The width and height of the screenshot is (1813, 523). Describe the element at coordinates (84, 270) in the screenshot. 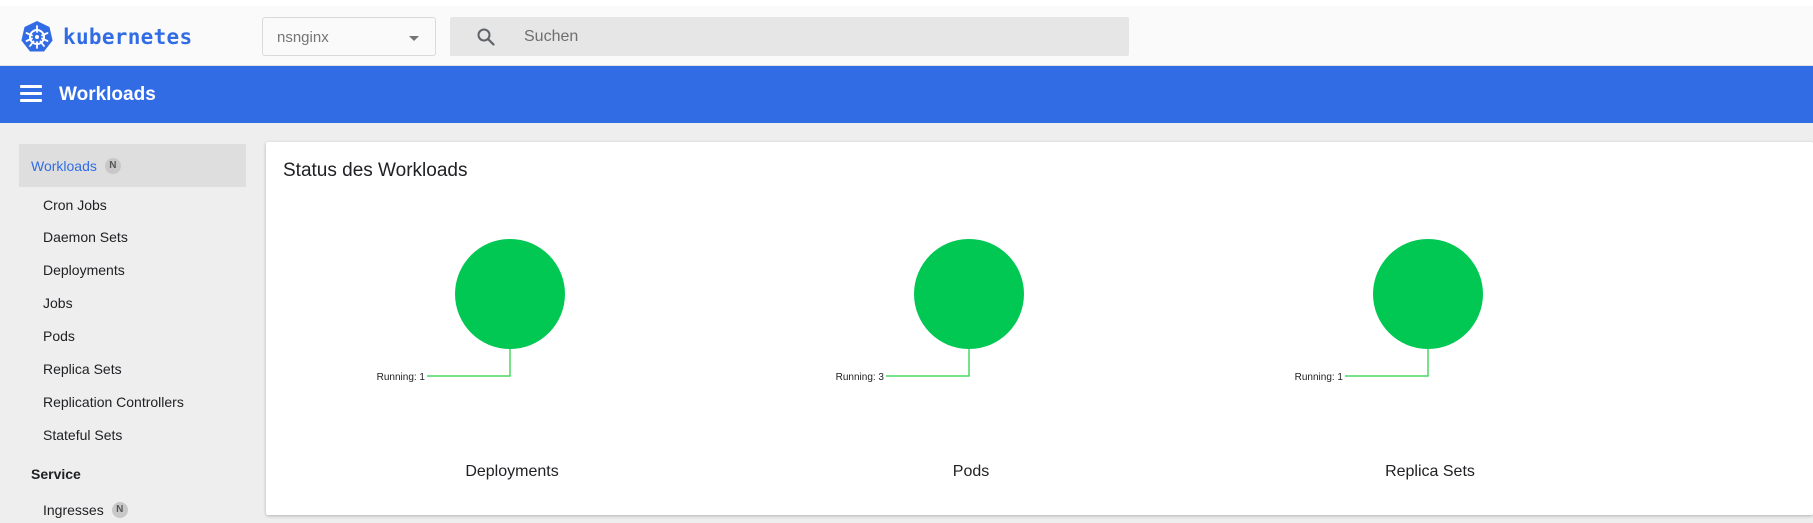

I see `sidebar-item-deployments: Deployments` at that location.